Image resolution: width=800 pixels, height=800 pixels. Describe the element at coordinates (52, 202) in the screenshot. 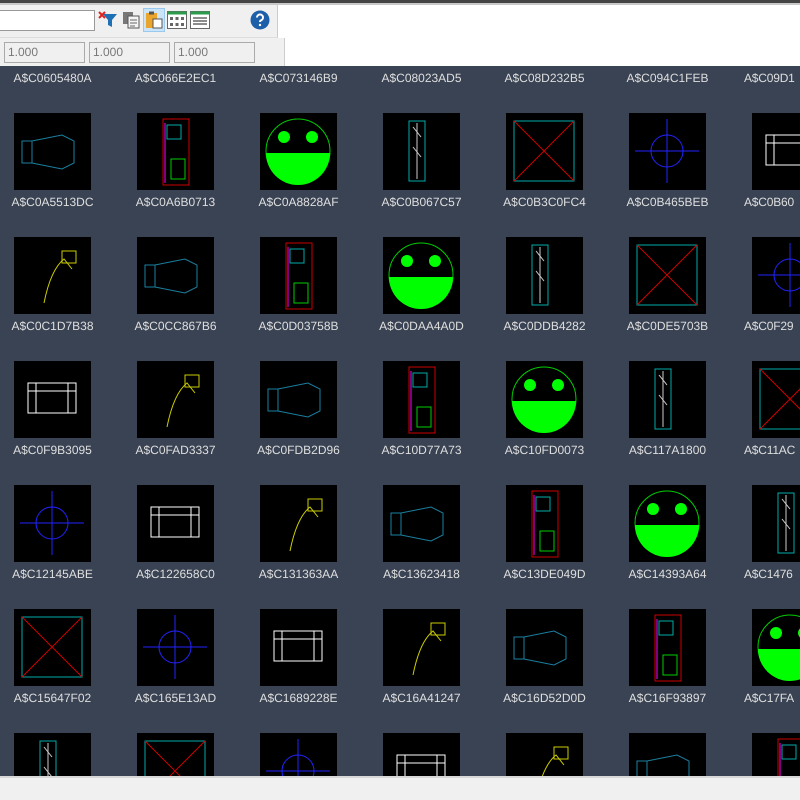

I see `block-name: A$C0A5513DC` at that location.